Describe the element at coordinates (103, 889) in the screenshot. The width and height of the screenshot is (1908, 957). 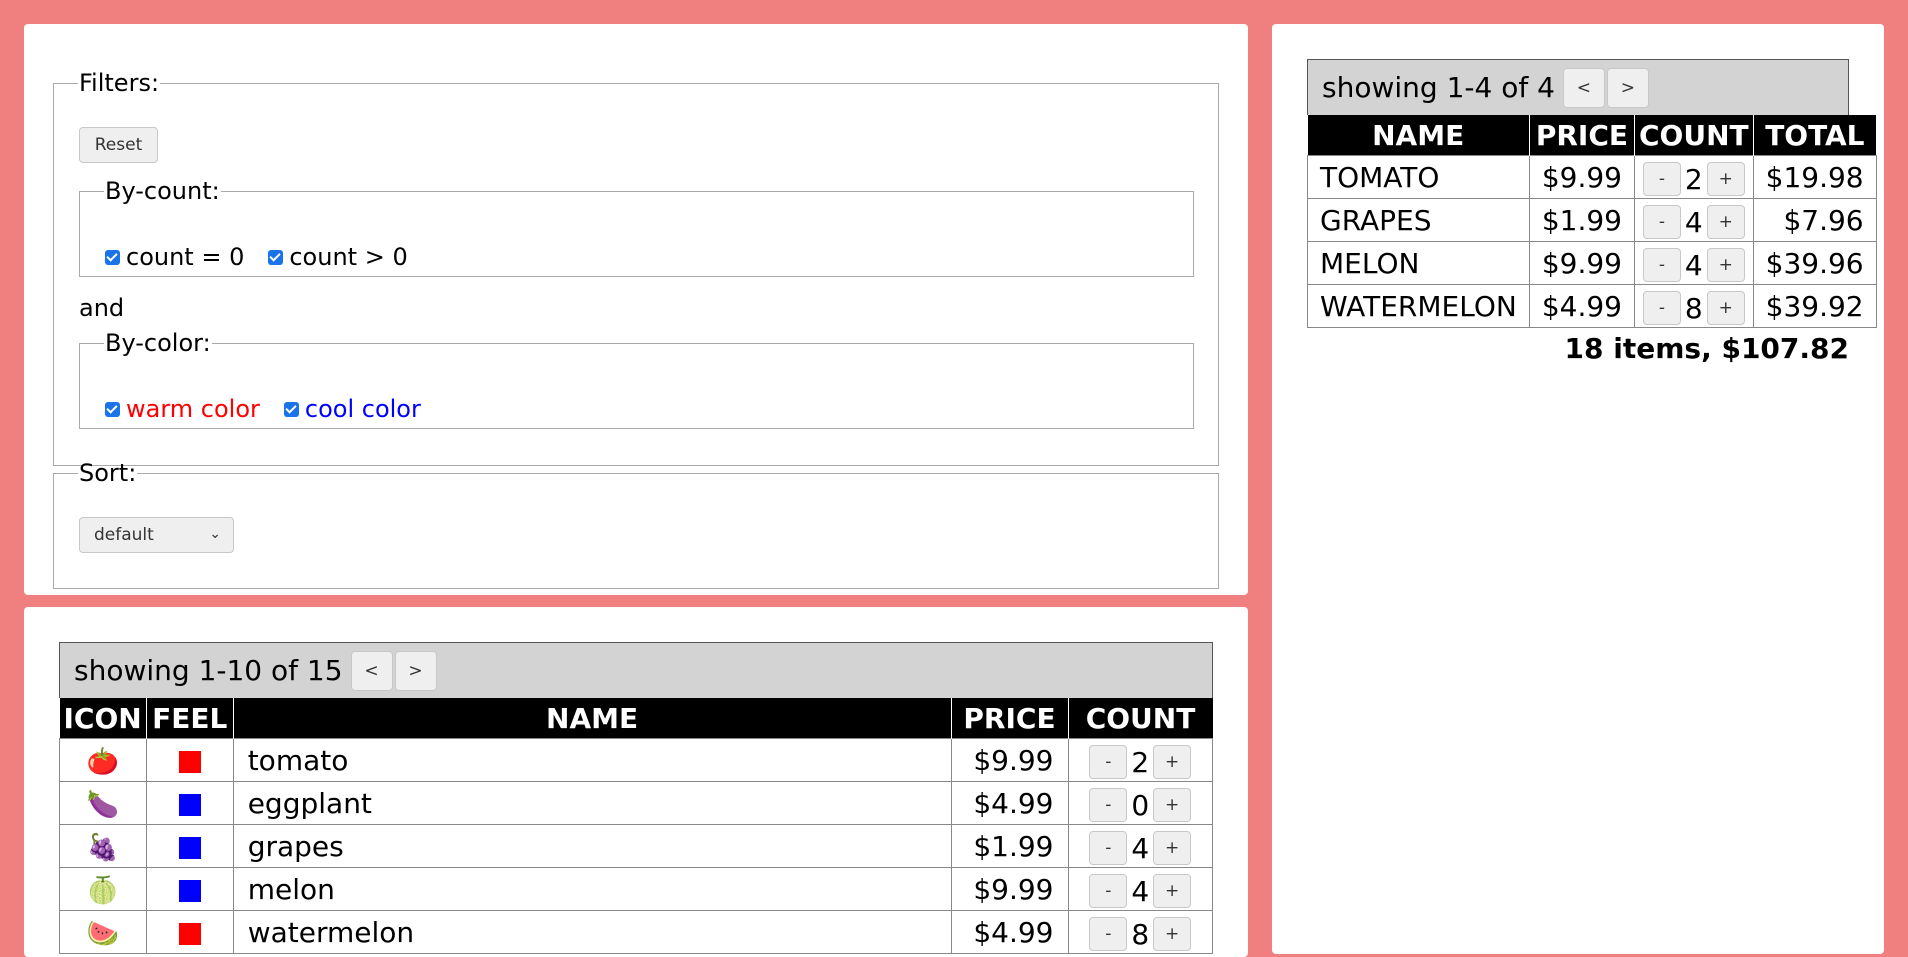
I see `icon-cell: 🍈` at that location.